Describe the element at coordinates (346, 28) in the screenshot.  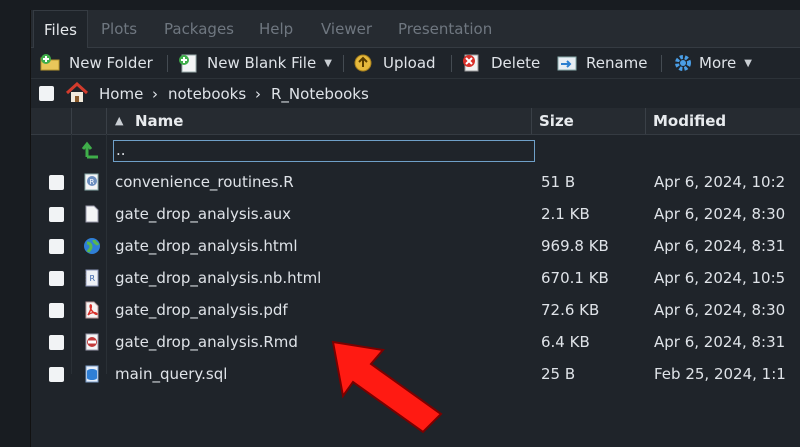
I see `tab-viewer: Viewer` at that location.